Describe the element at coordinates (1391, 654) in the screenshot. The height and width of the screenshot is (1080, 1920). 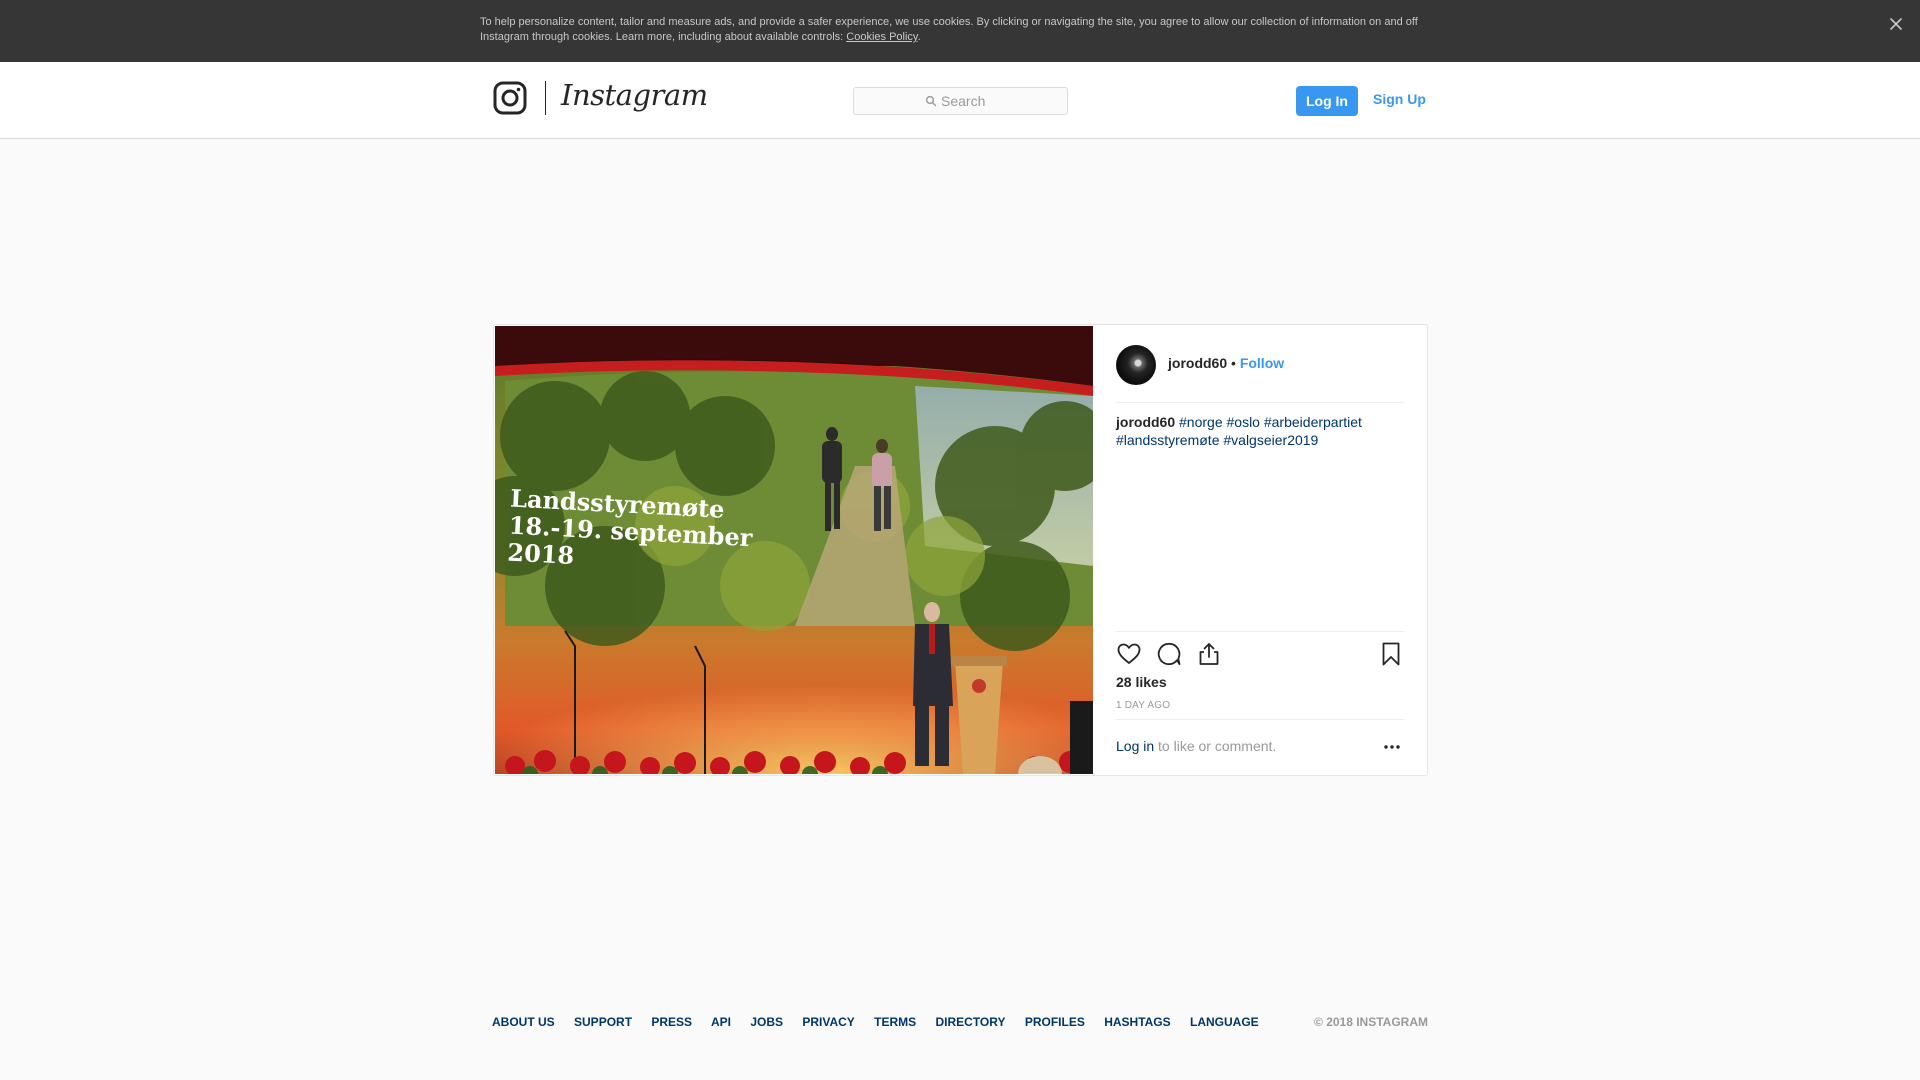
I see `bookmark-icon` at that location.